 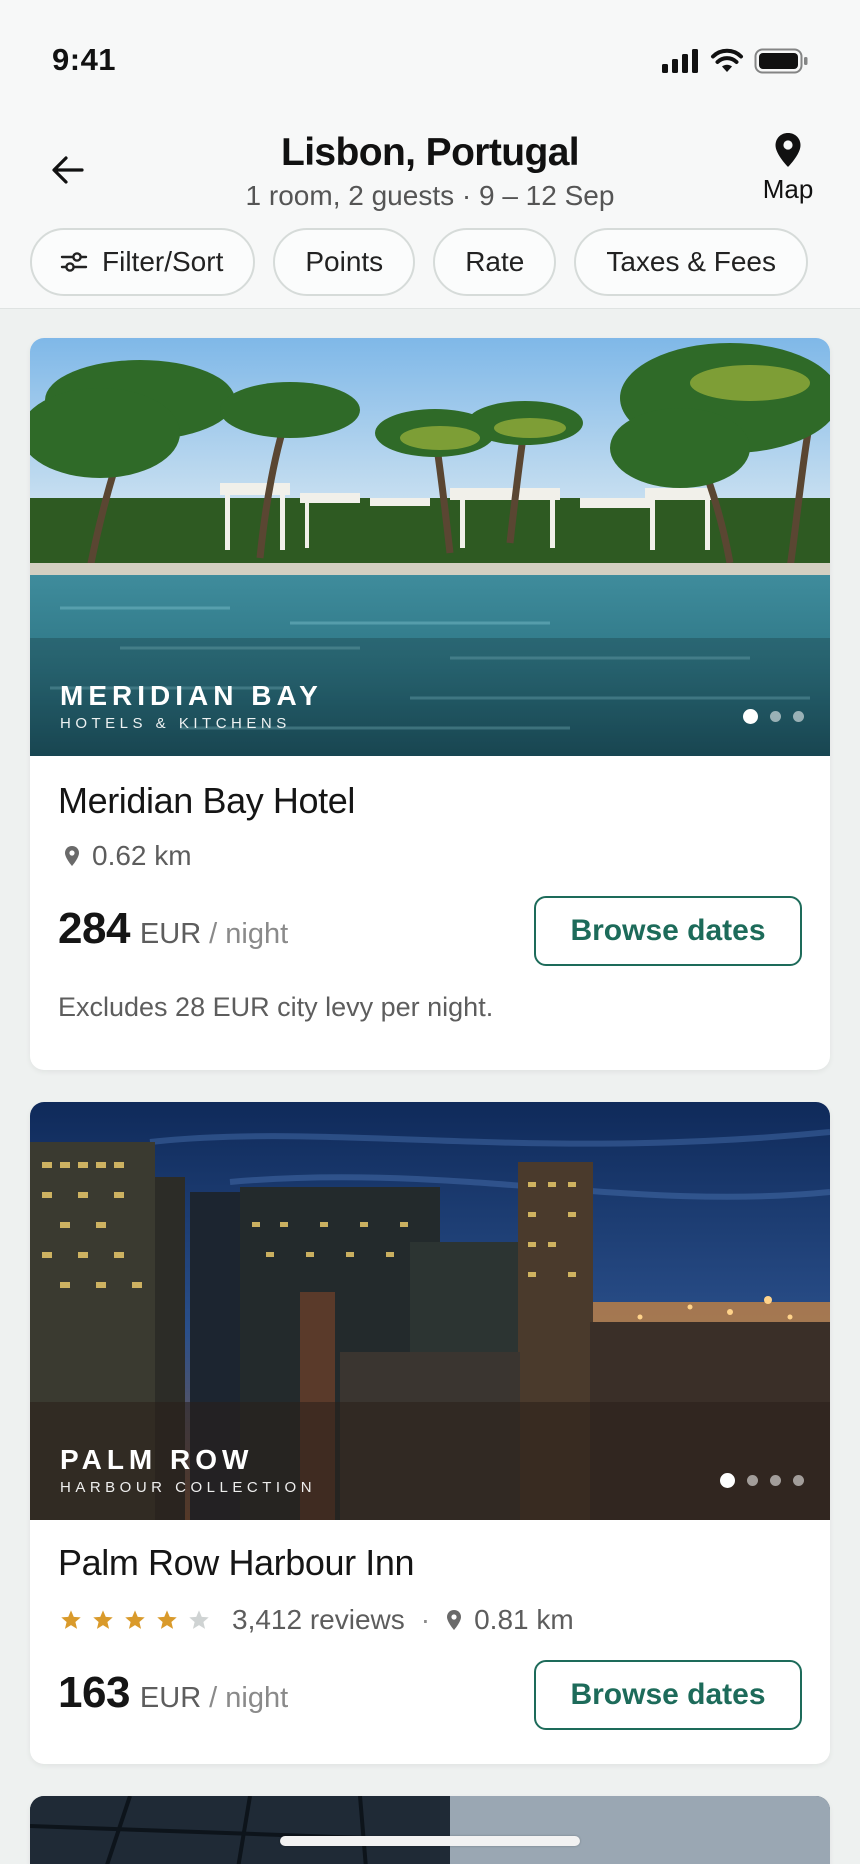 I want to click on cellular-signal-icon, so click(x=680, y=61).